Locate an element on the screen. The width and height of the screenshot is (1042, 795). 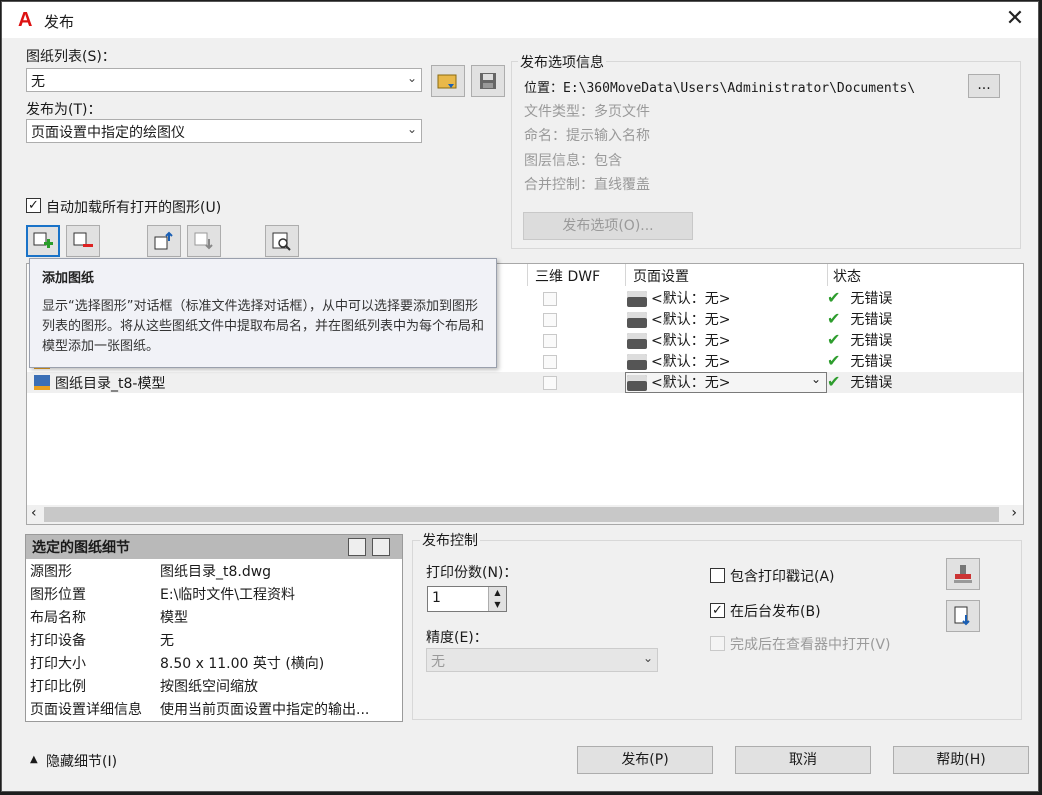
col-header-status: 状态 is located at coordinates (847, 276).